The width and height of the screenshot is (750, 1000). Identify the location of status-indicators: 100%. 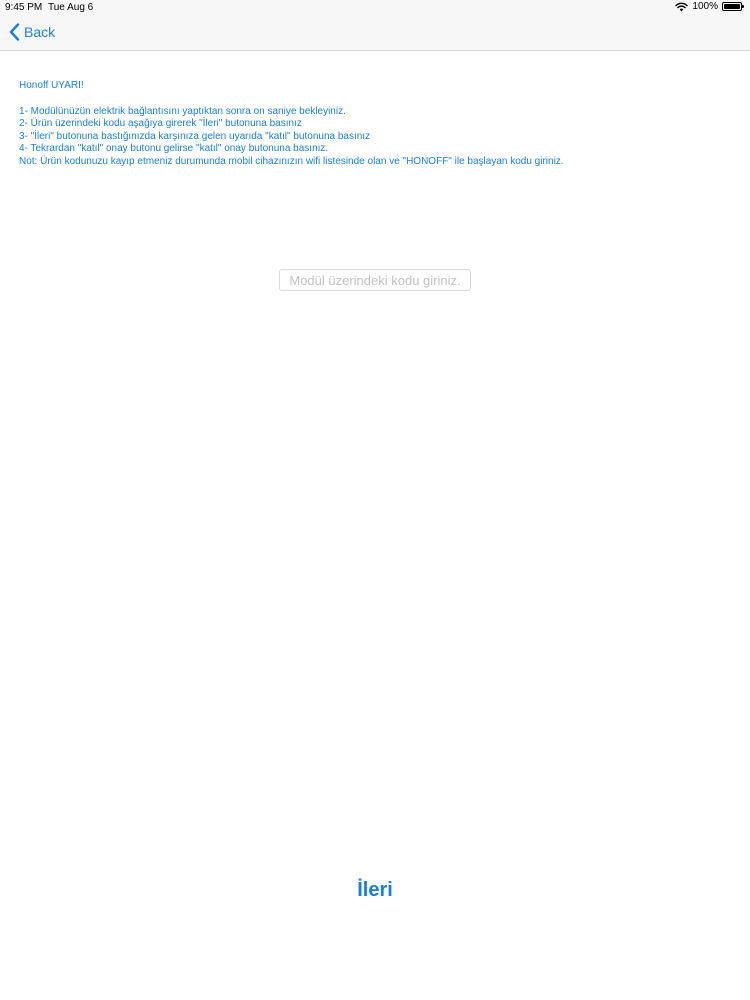
(709, 6).